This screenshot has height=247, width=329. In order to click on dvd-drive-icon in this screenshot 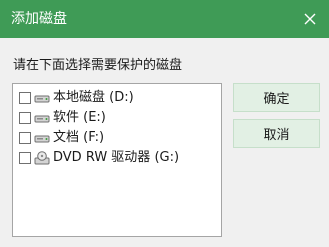, I will do `click(42, 158)`.